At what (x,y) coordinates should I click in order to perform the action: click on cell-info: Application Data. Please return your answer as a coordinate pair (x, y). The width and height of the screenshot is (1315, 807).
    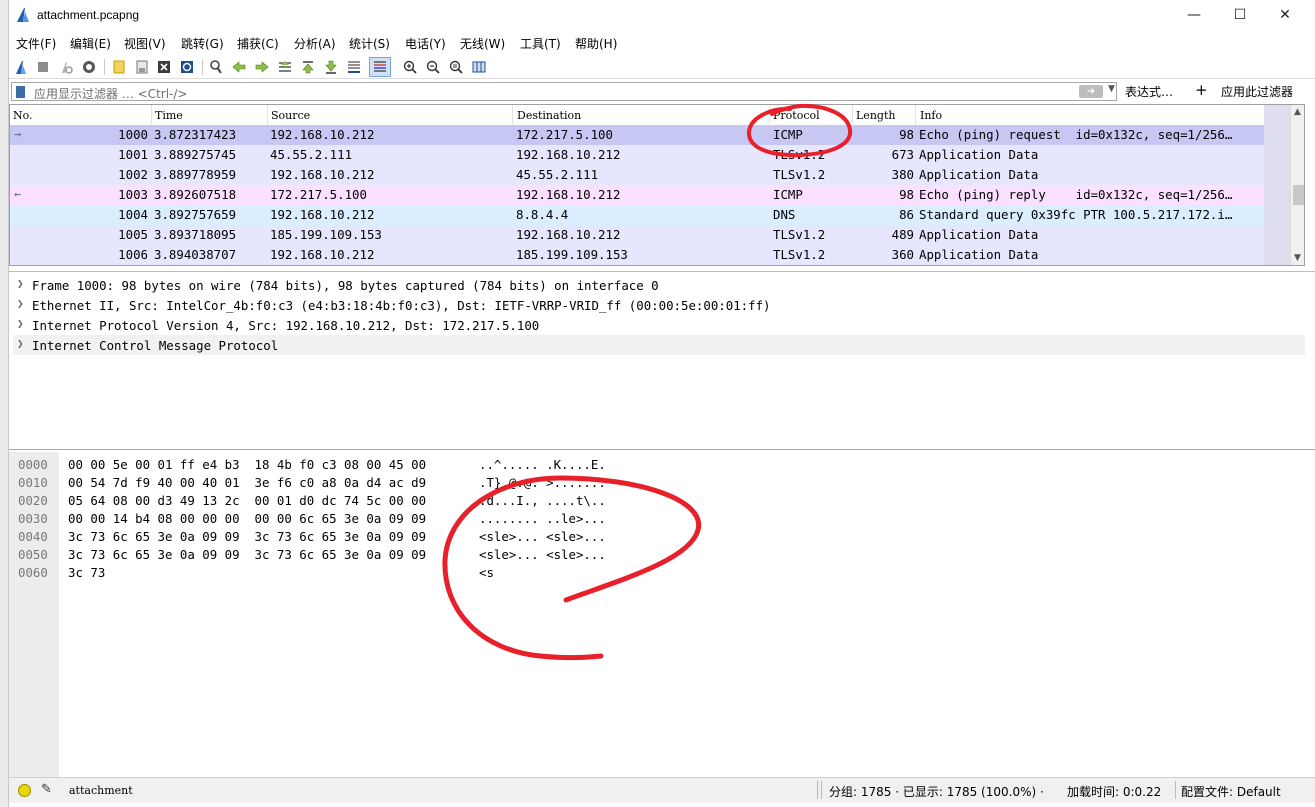
    Looking at the image, I should click on (979, 154).